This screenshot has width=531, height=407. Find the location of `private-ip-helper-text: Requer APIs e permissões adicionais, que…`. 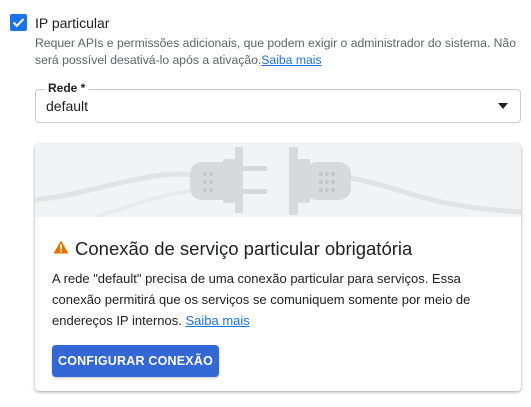

private-ip-helper-text: Requer APIs e permissões adicionais, que… is located at coordinates (277, 52).